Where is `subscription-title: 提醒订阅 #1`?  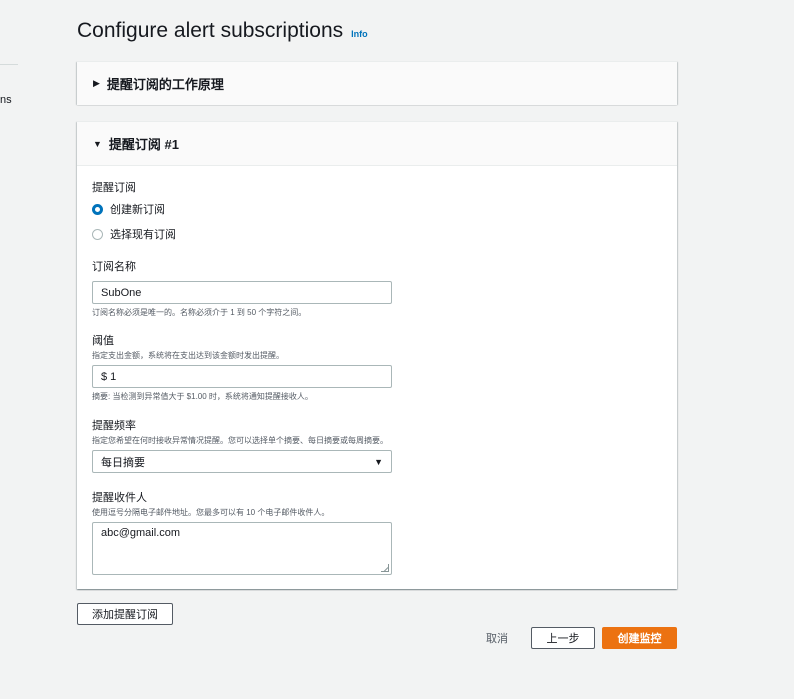
subscription-title: 提醒订阅 #1 is located at coordinates (143, 144).